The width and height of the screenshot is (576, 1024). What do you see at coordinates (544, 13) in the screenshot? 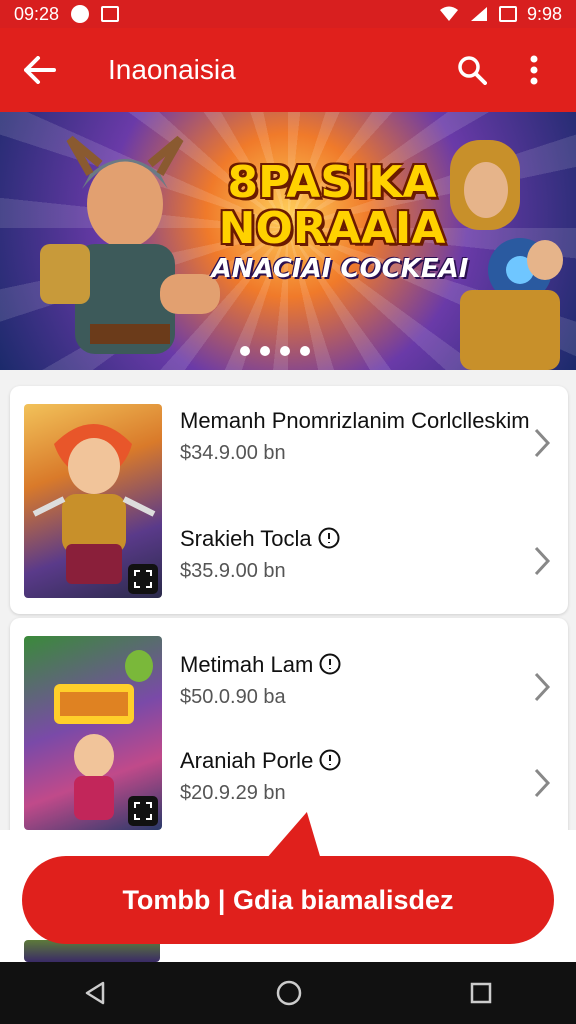
I see `status-right-time: 9:98` at bounding box center [544, 13].